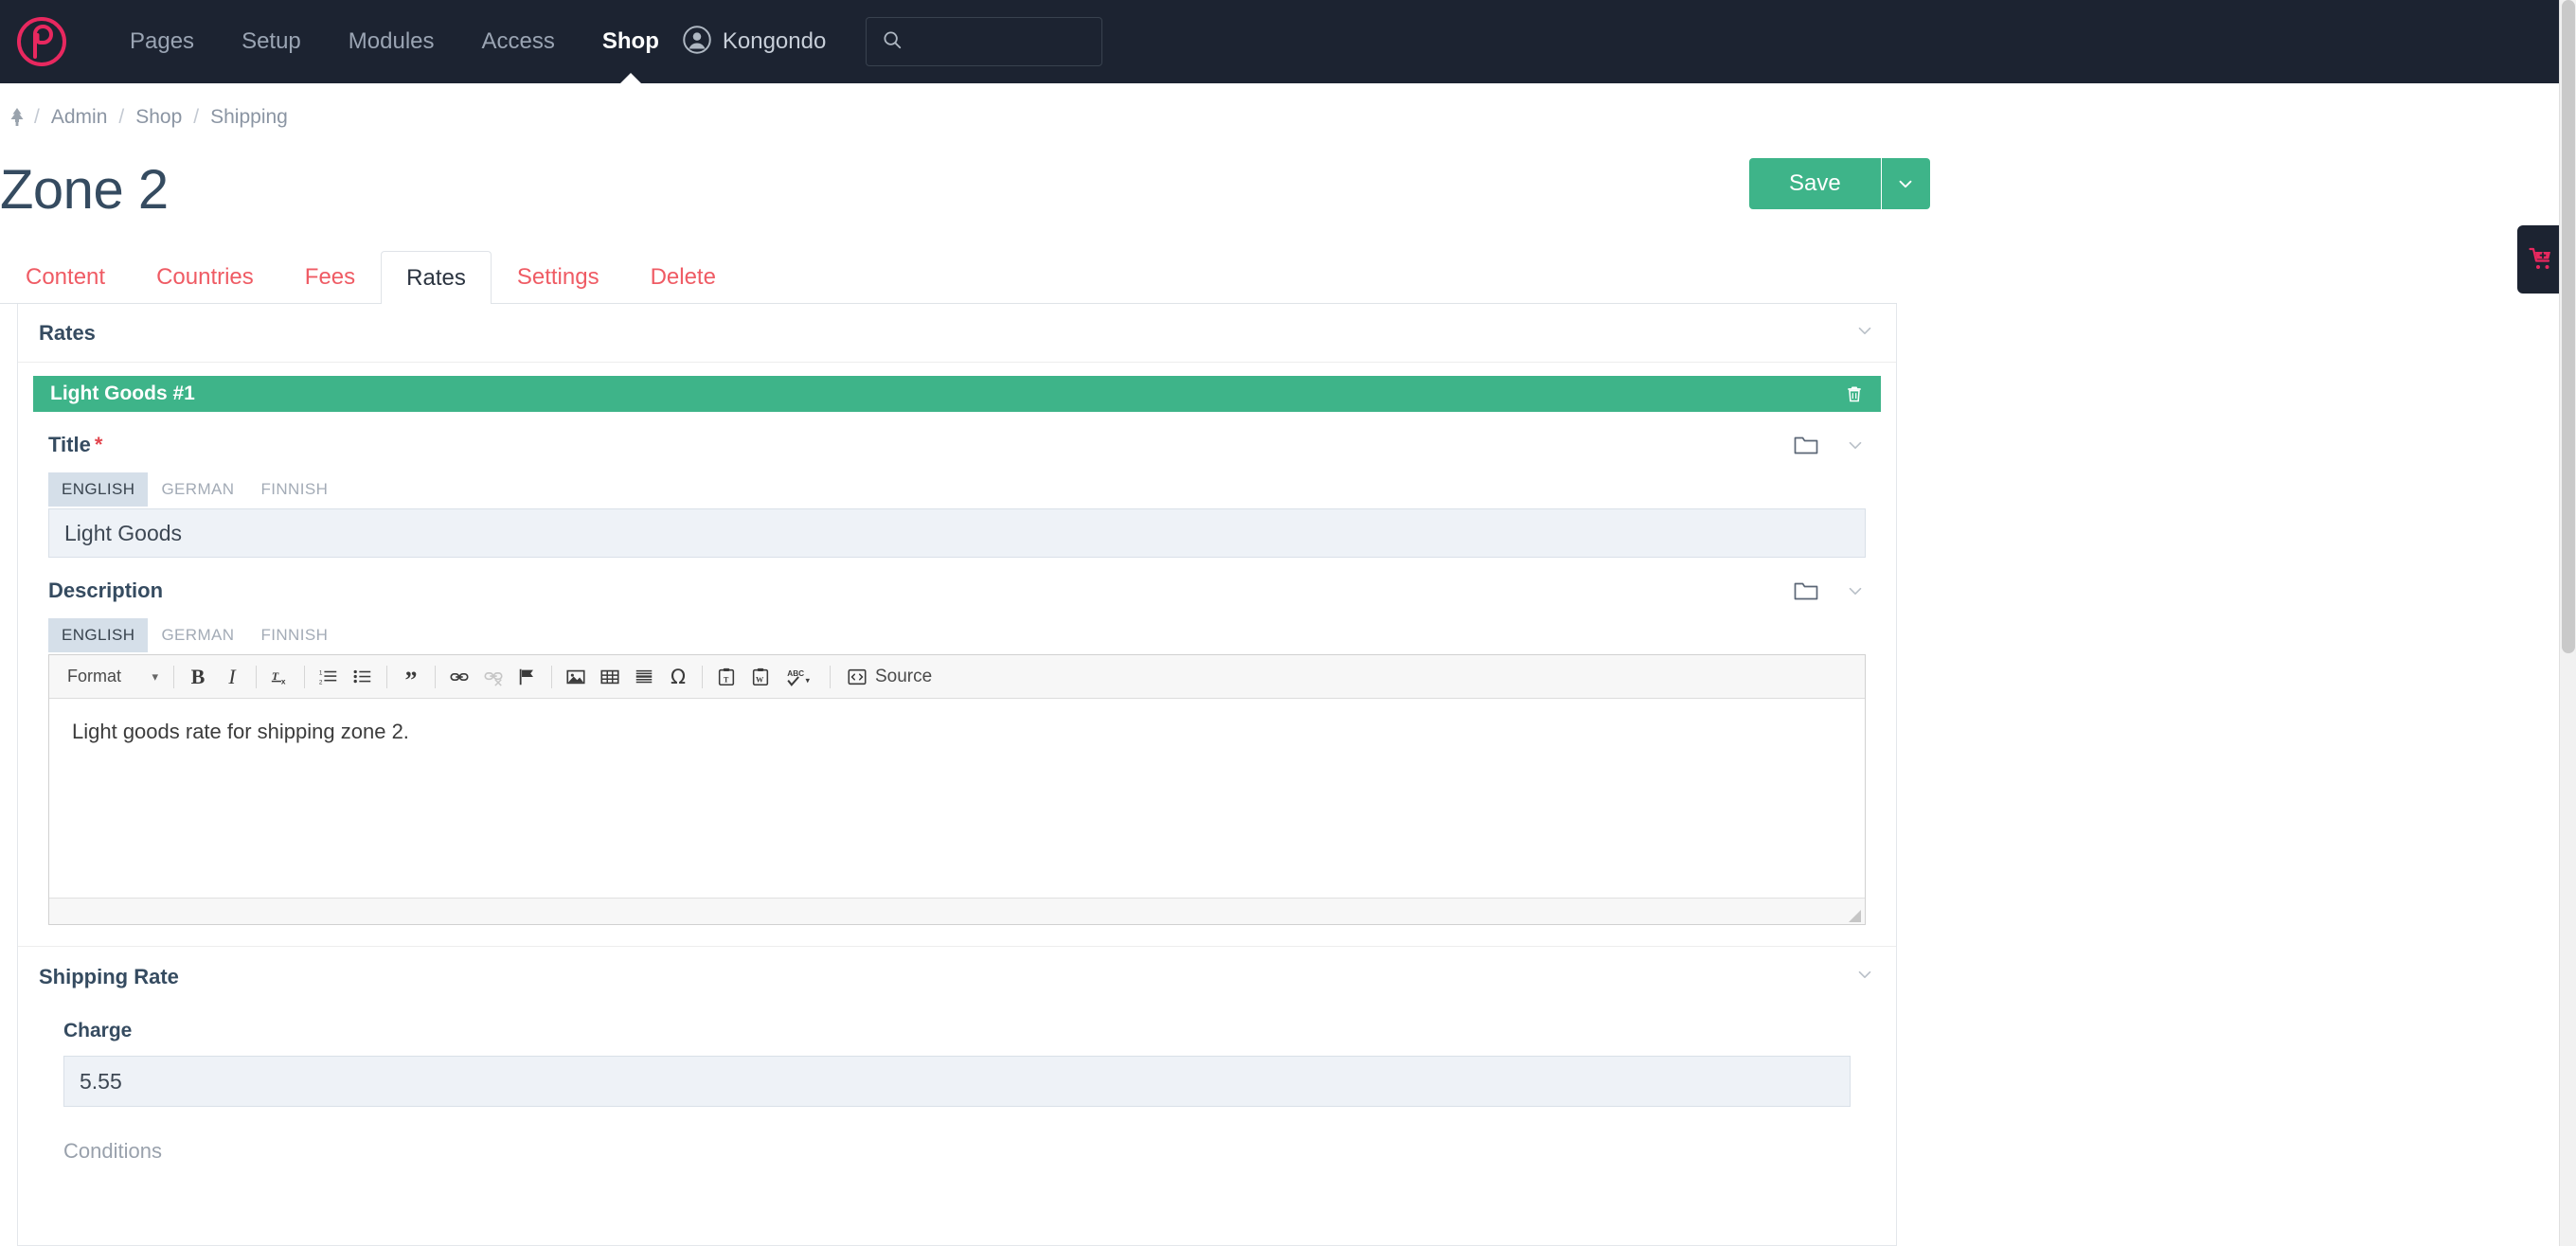  What do you see at coordinates (112, 1151) in the screenshot?
I see `conditions-label: Conditions` at bounding box center [112, 1151].